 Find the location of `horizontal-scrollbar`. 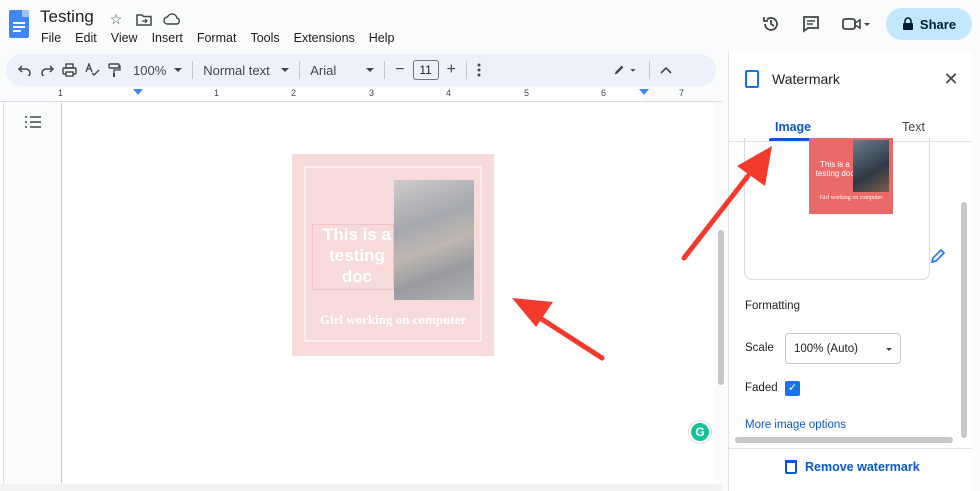

horizontal-scrollbar is located at coordinates (361, 487).